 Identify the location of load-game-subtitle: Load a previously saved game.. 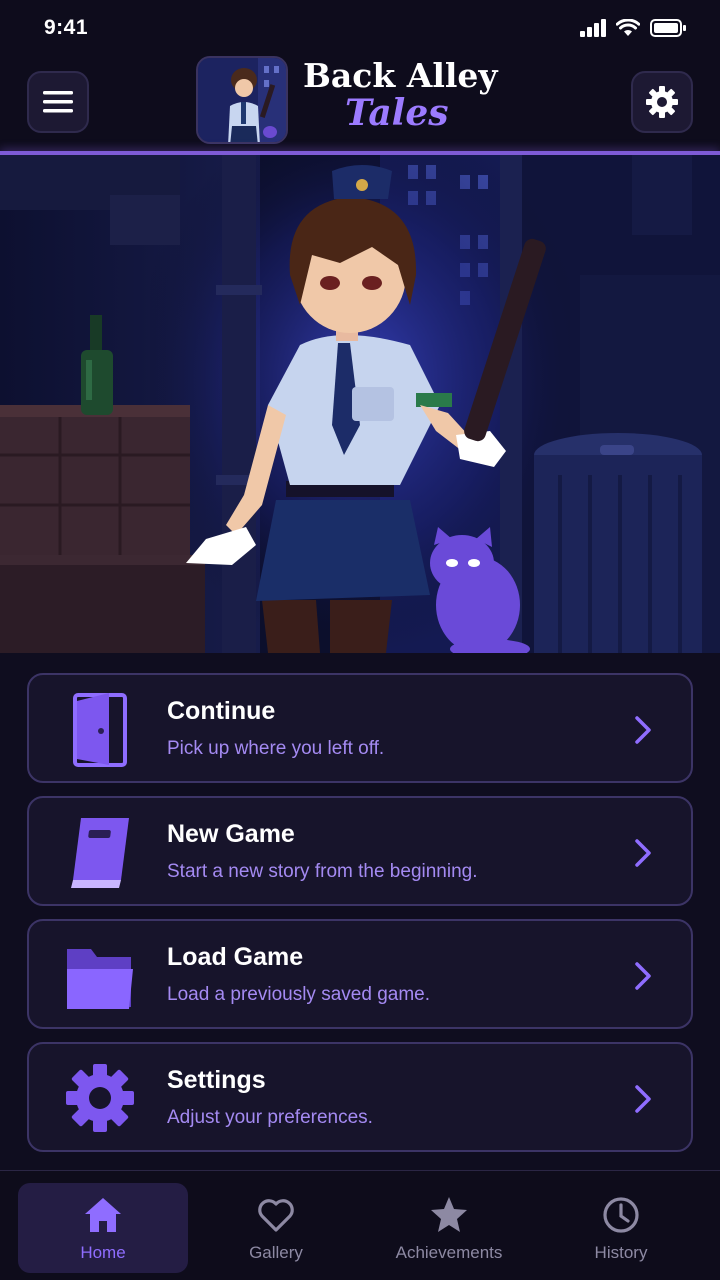
(298, 994).